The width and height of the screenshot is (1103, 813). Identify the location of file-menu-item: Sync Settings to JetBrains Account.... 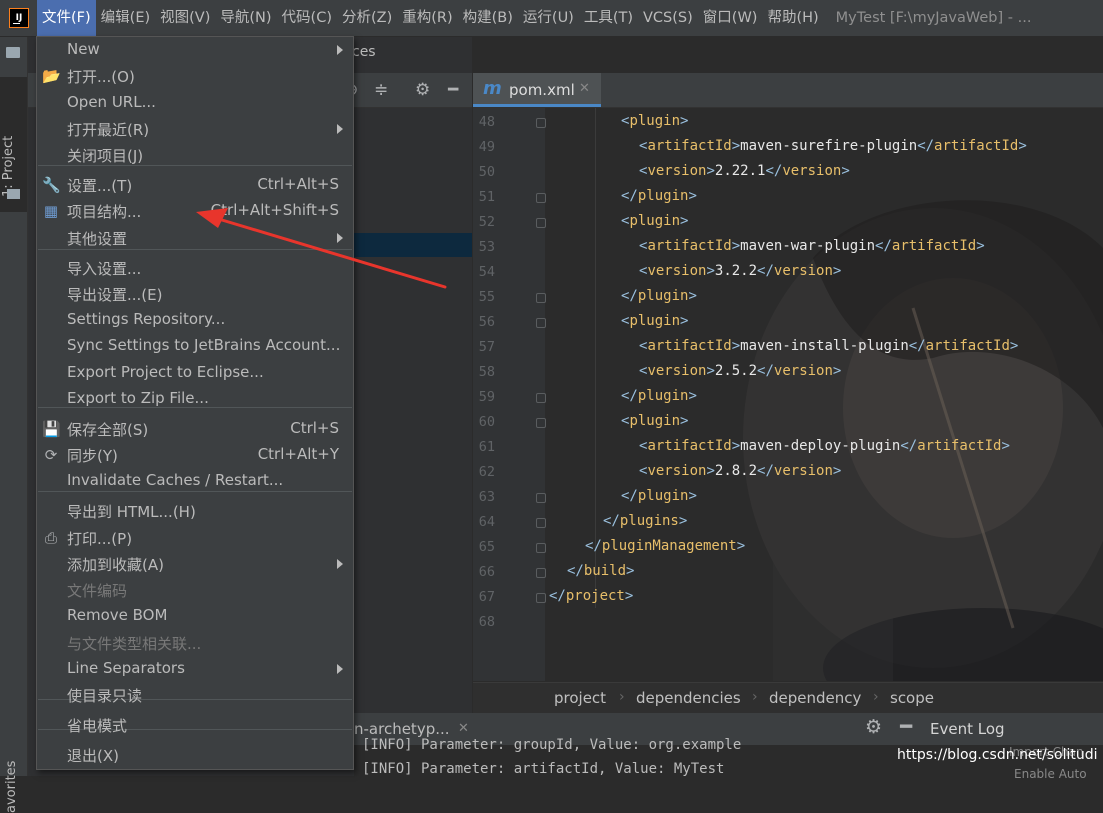
(195, 346).